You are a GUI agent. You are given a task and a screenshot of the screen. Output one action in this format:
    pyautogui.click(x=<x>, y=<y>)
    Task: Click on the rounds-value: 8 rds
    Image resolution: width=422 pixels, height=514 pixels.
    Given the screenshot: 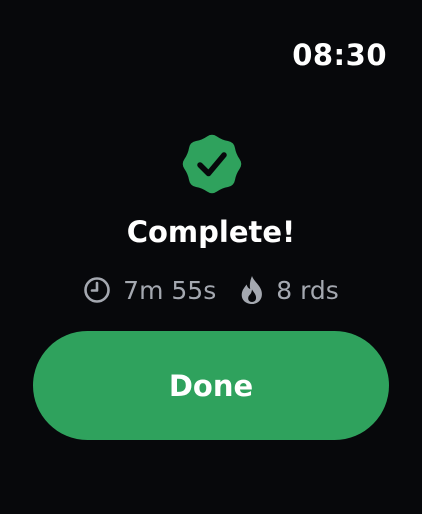 What is the action you would take?
    pyautogui.click(x=307, y=290)
    